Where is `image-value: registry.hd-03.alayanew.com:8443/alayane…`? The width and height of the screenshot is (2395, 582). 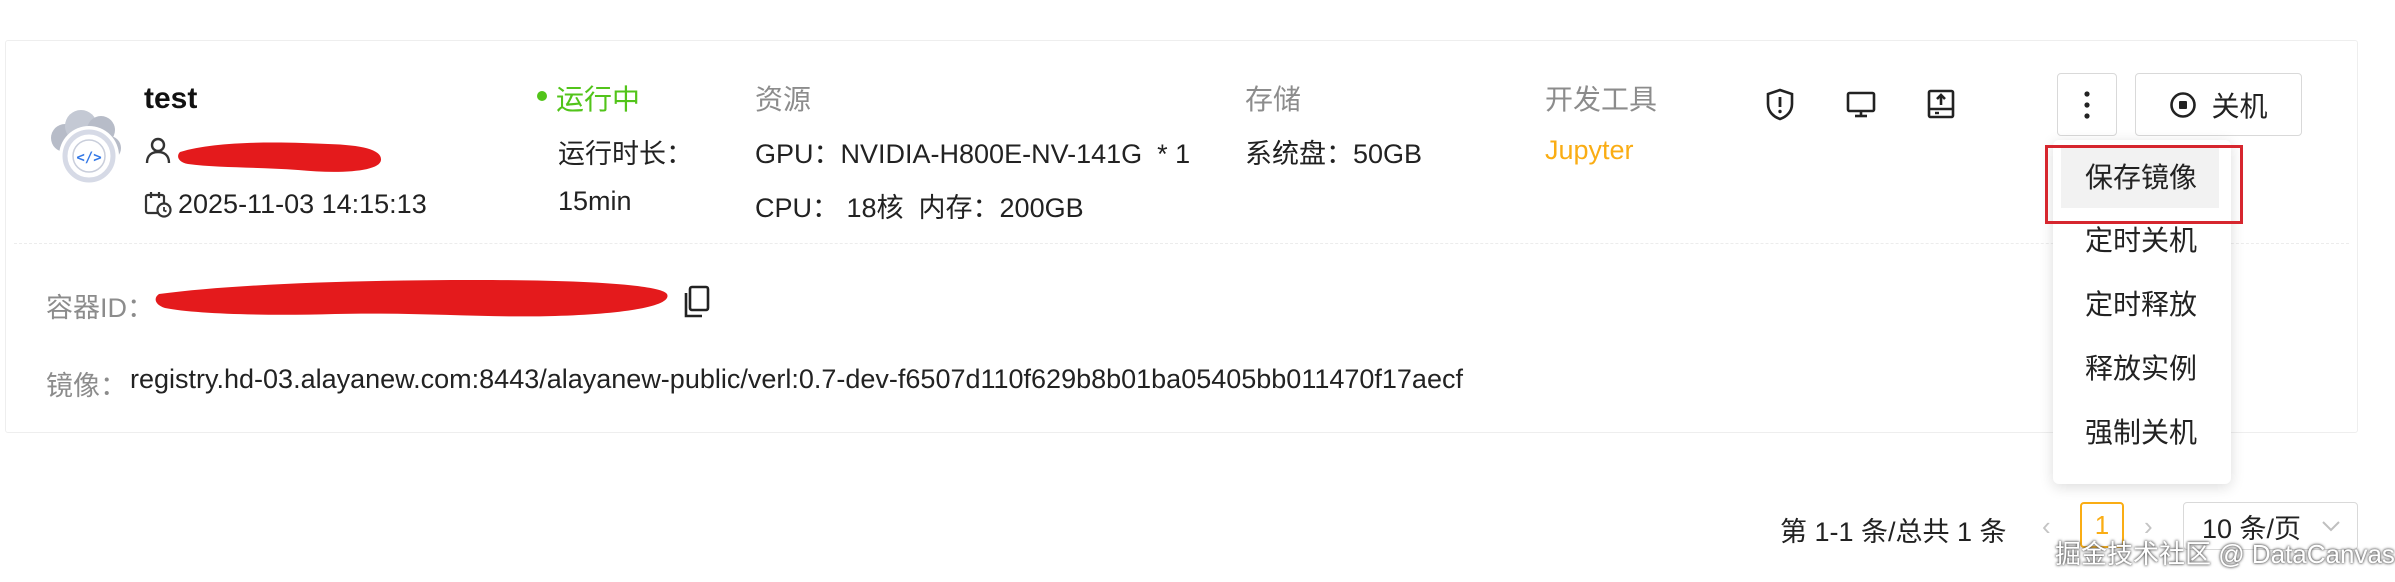 image-value: registry.hd-03.alayanew.com:8443/alayane… is located at coordinates (796, 379).